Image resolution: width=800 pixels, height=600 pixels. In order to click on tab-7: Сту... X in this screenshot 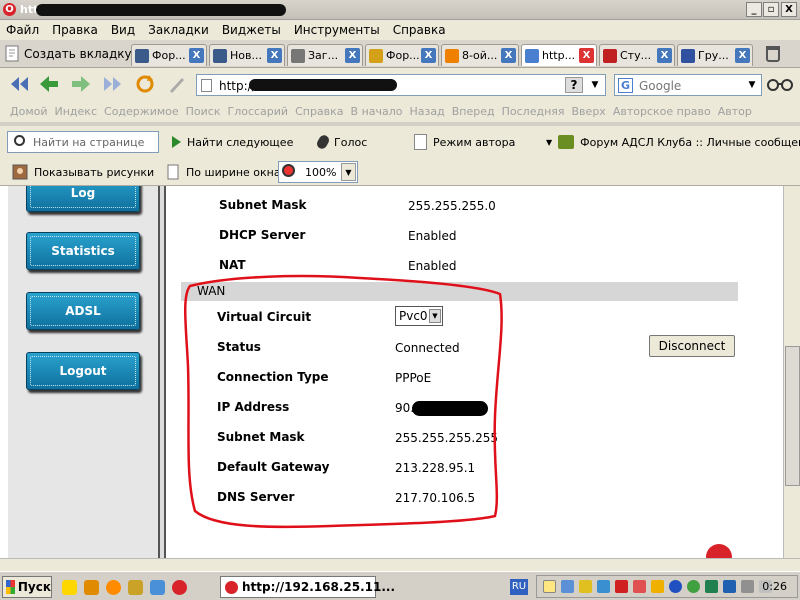, I will do `click(637, 55)`.